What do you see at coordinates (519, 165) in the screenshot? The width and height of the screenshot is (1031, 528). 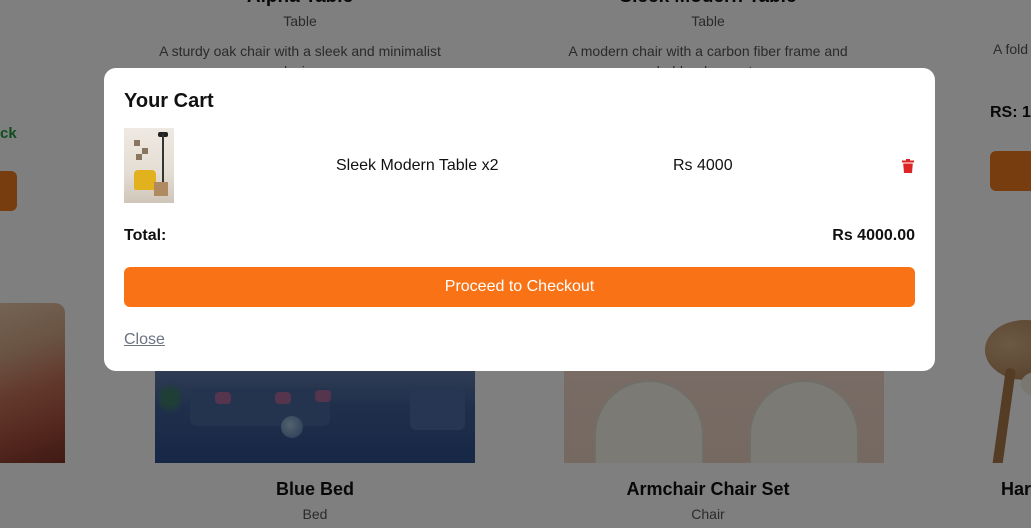 I see `cart-item: Sleek Modern Table x2 Rs 4000` at bounding box center [519, 165].